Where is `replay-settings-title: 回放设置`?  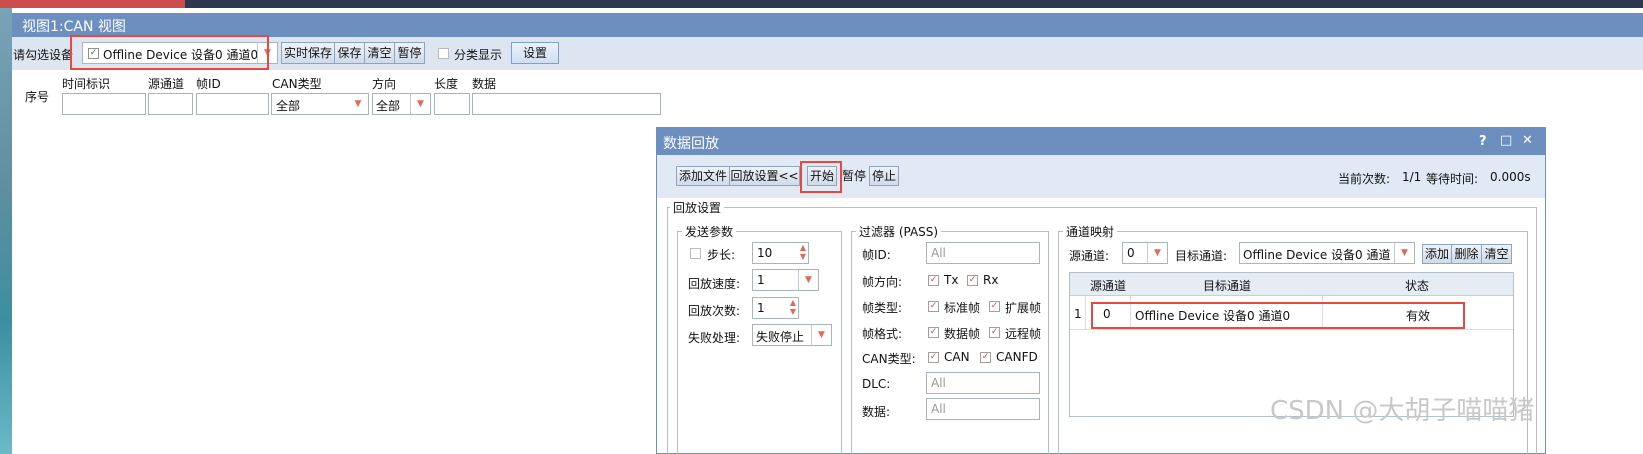 replay-settings-title: 回放设置 is located at coordinates (697, 207).